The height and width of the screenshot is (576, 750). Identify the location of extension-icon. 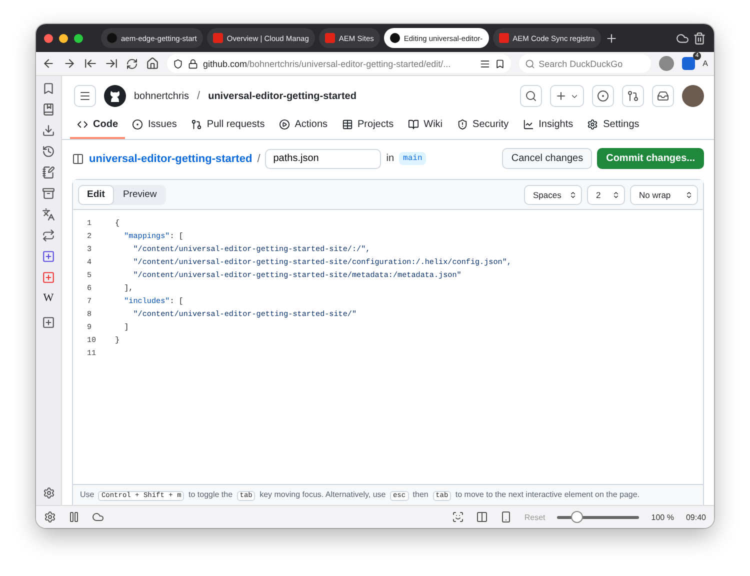
(688, 63).